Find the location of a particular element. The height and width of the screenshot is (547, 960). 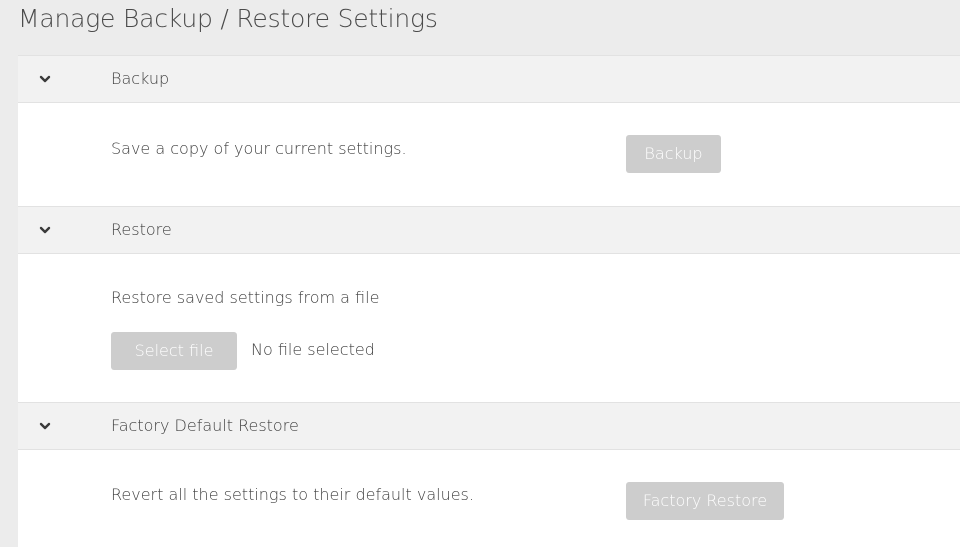

restore-description: Restore saved settings from a file is located at coordinates (245, 297).